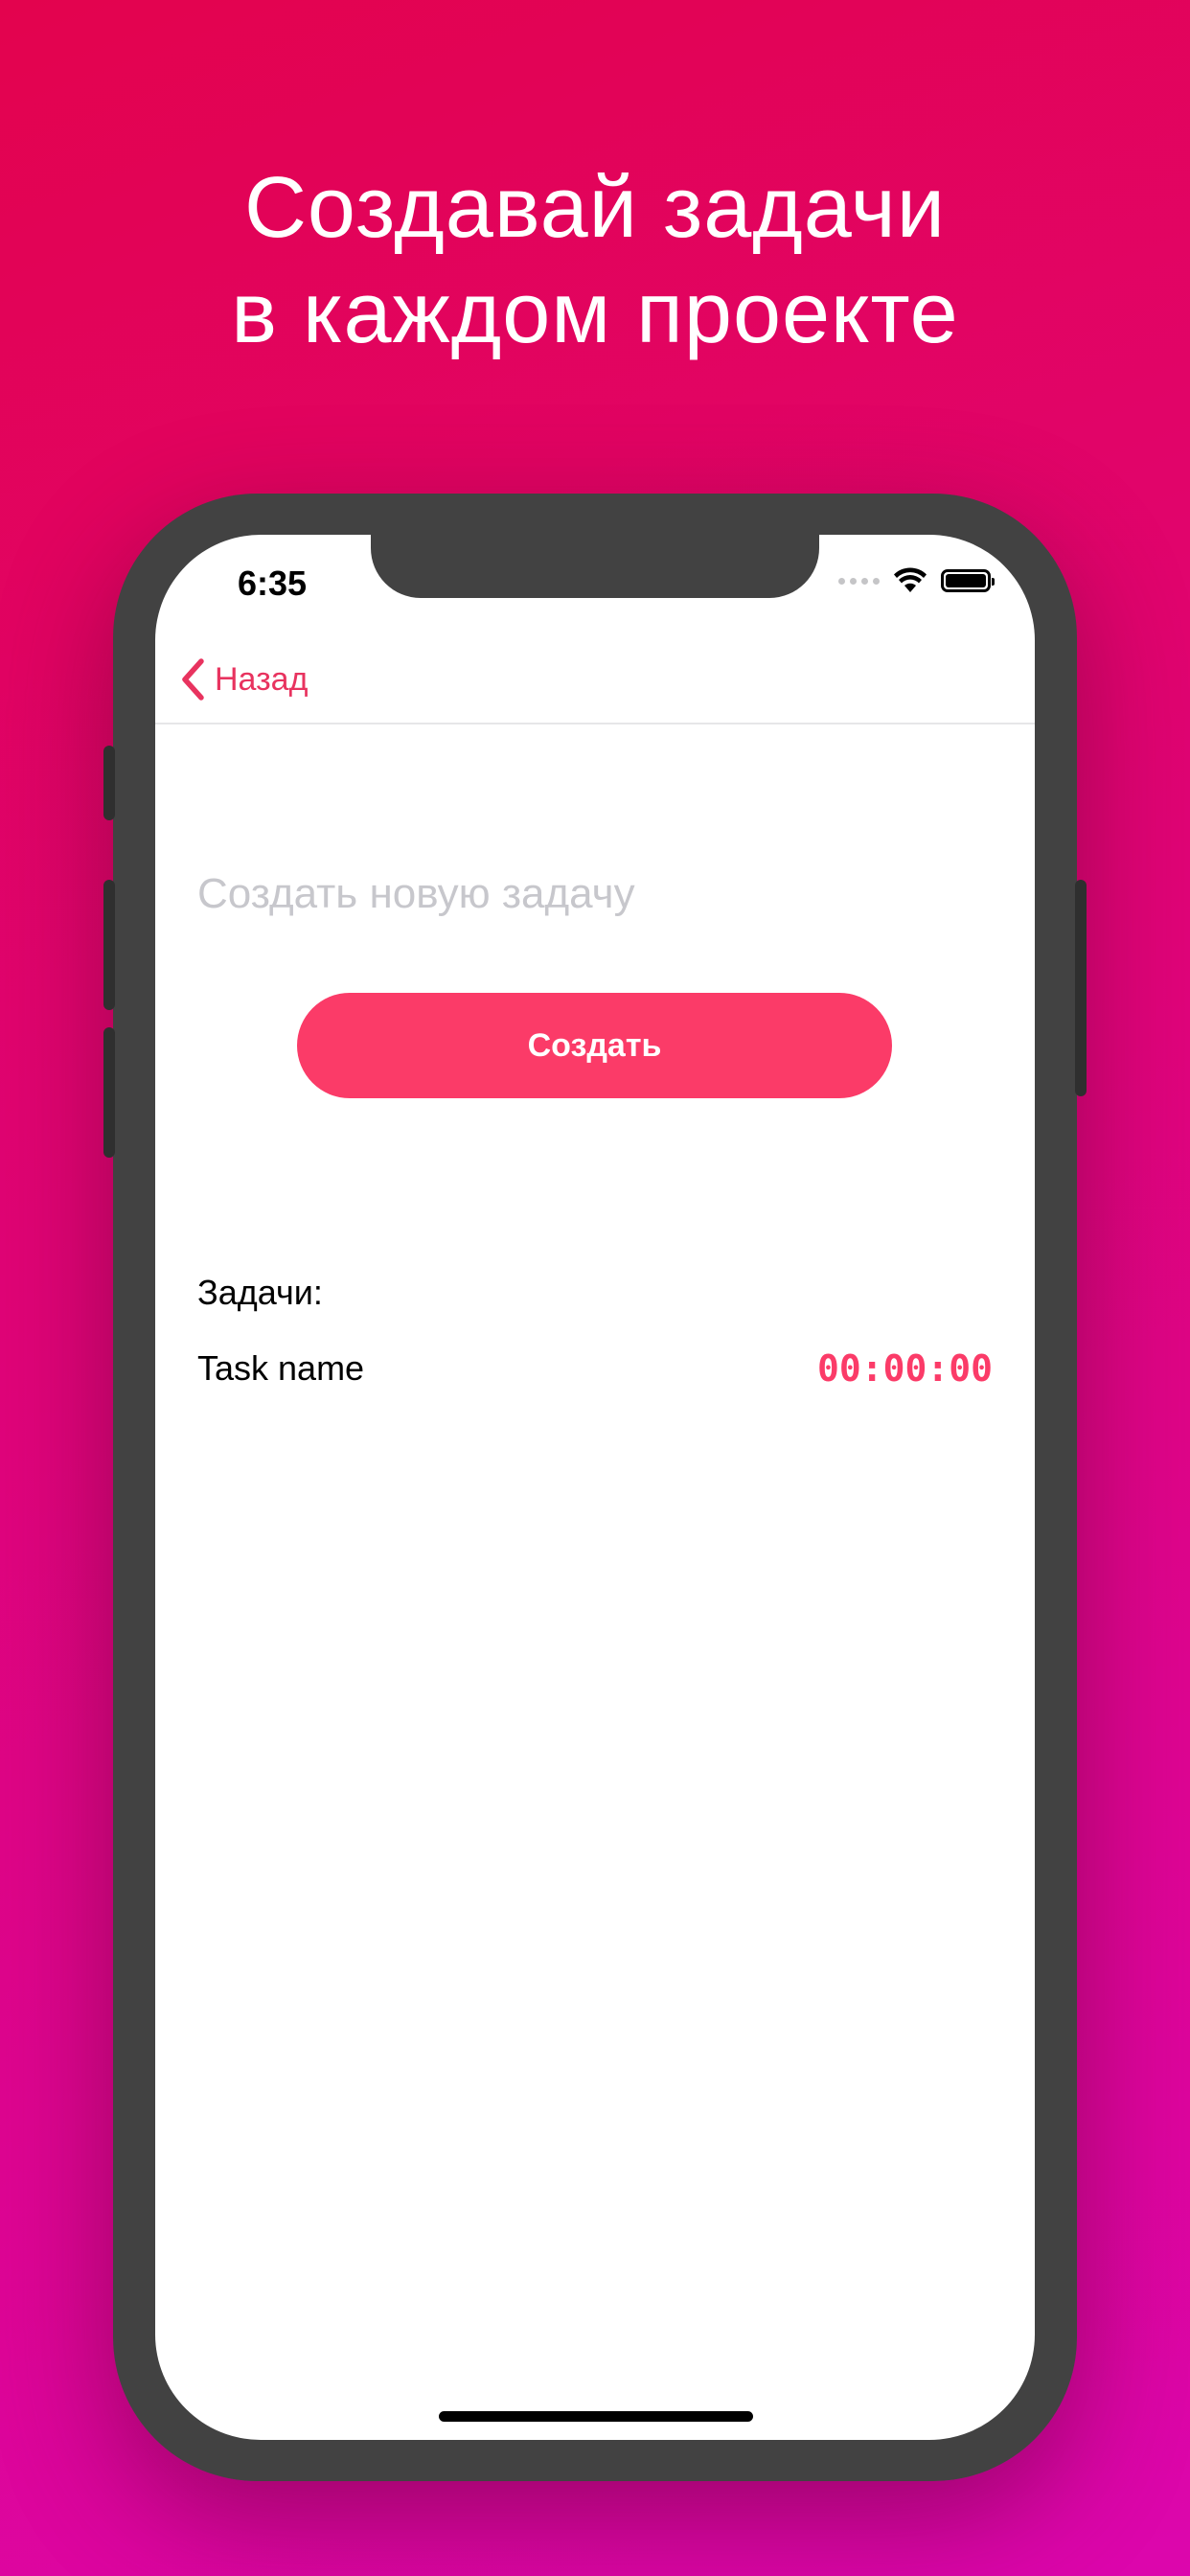  Describe the element at coordinates (281, 1368) in the screenshot. I see `task-name: Task name` at that location.